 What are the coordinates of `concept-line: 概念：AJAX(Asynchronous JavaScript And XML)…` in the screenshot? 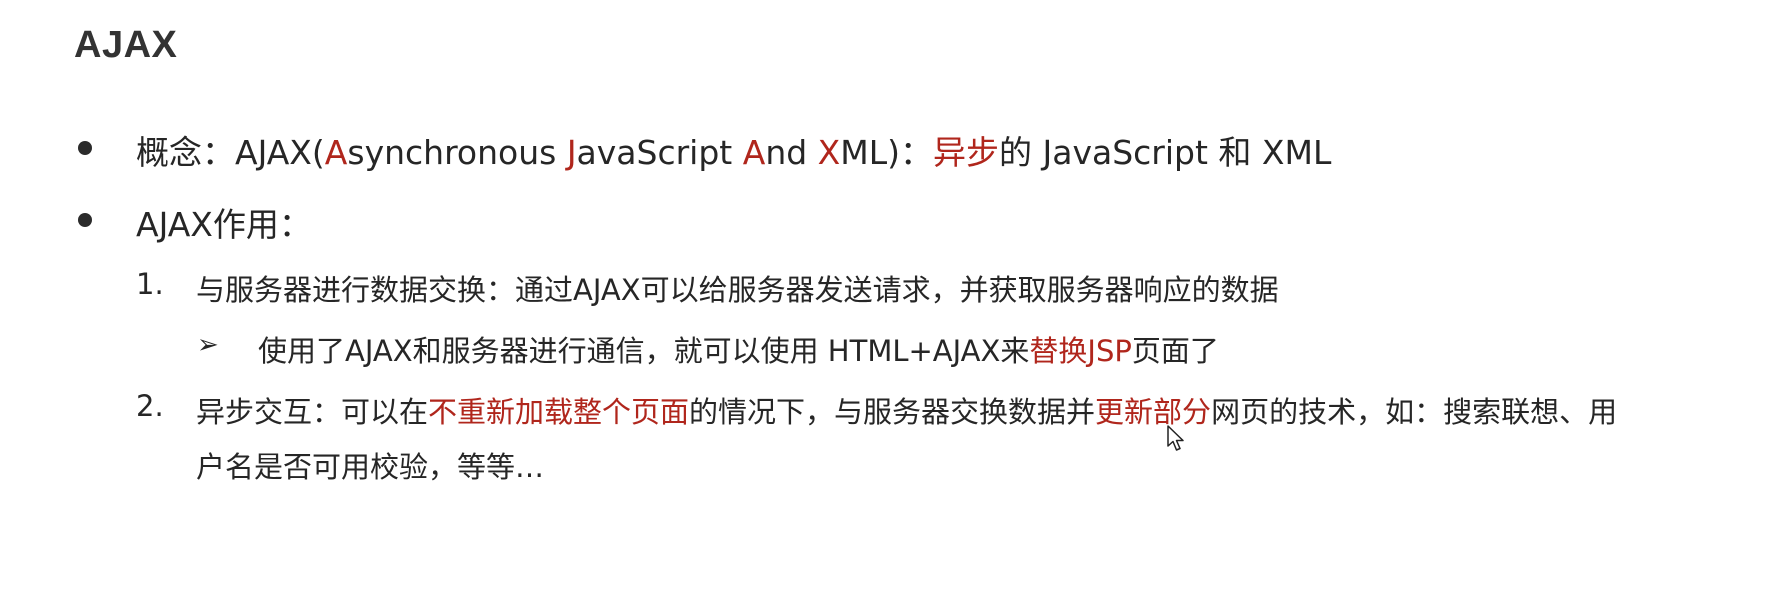 It's located at (733, 150).